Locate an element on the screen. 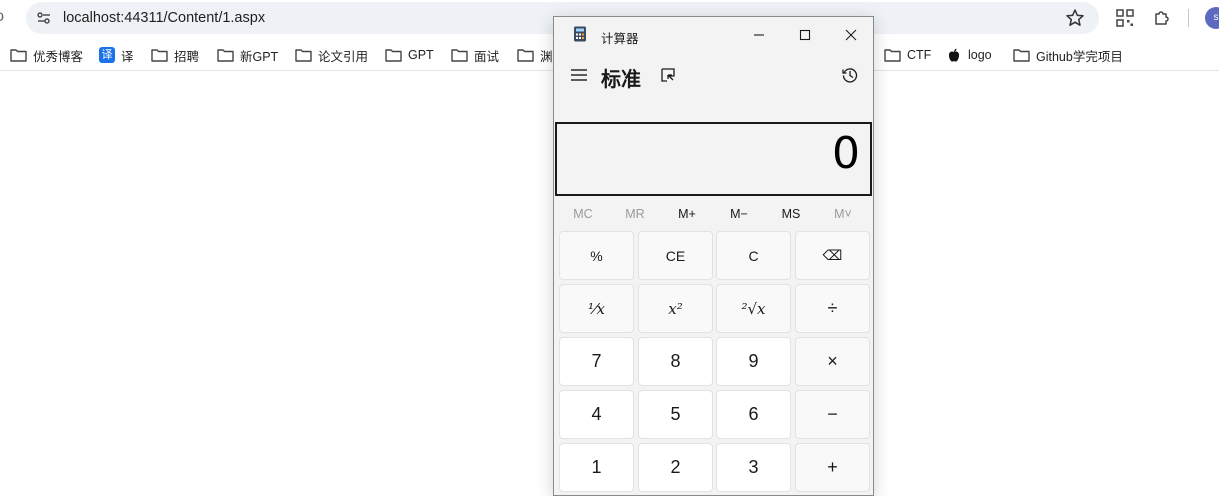 This screenshot has height=496, width=1219. subtract-button: − is located at coordinates (832, 414).